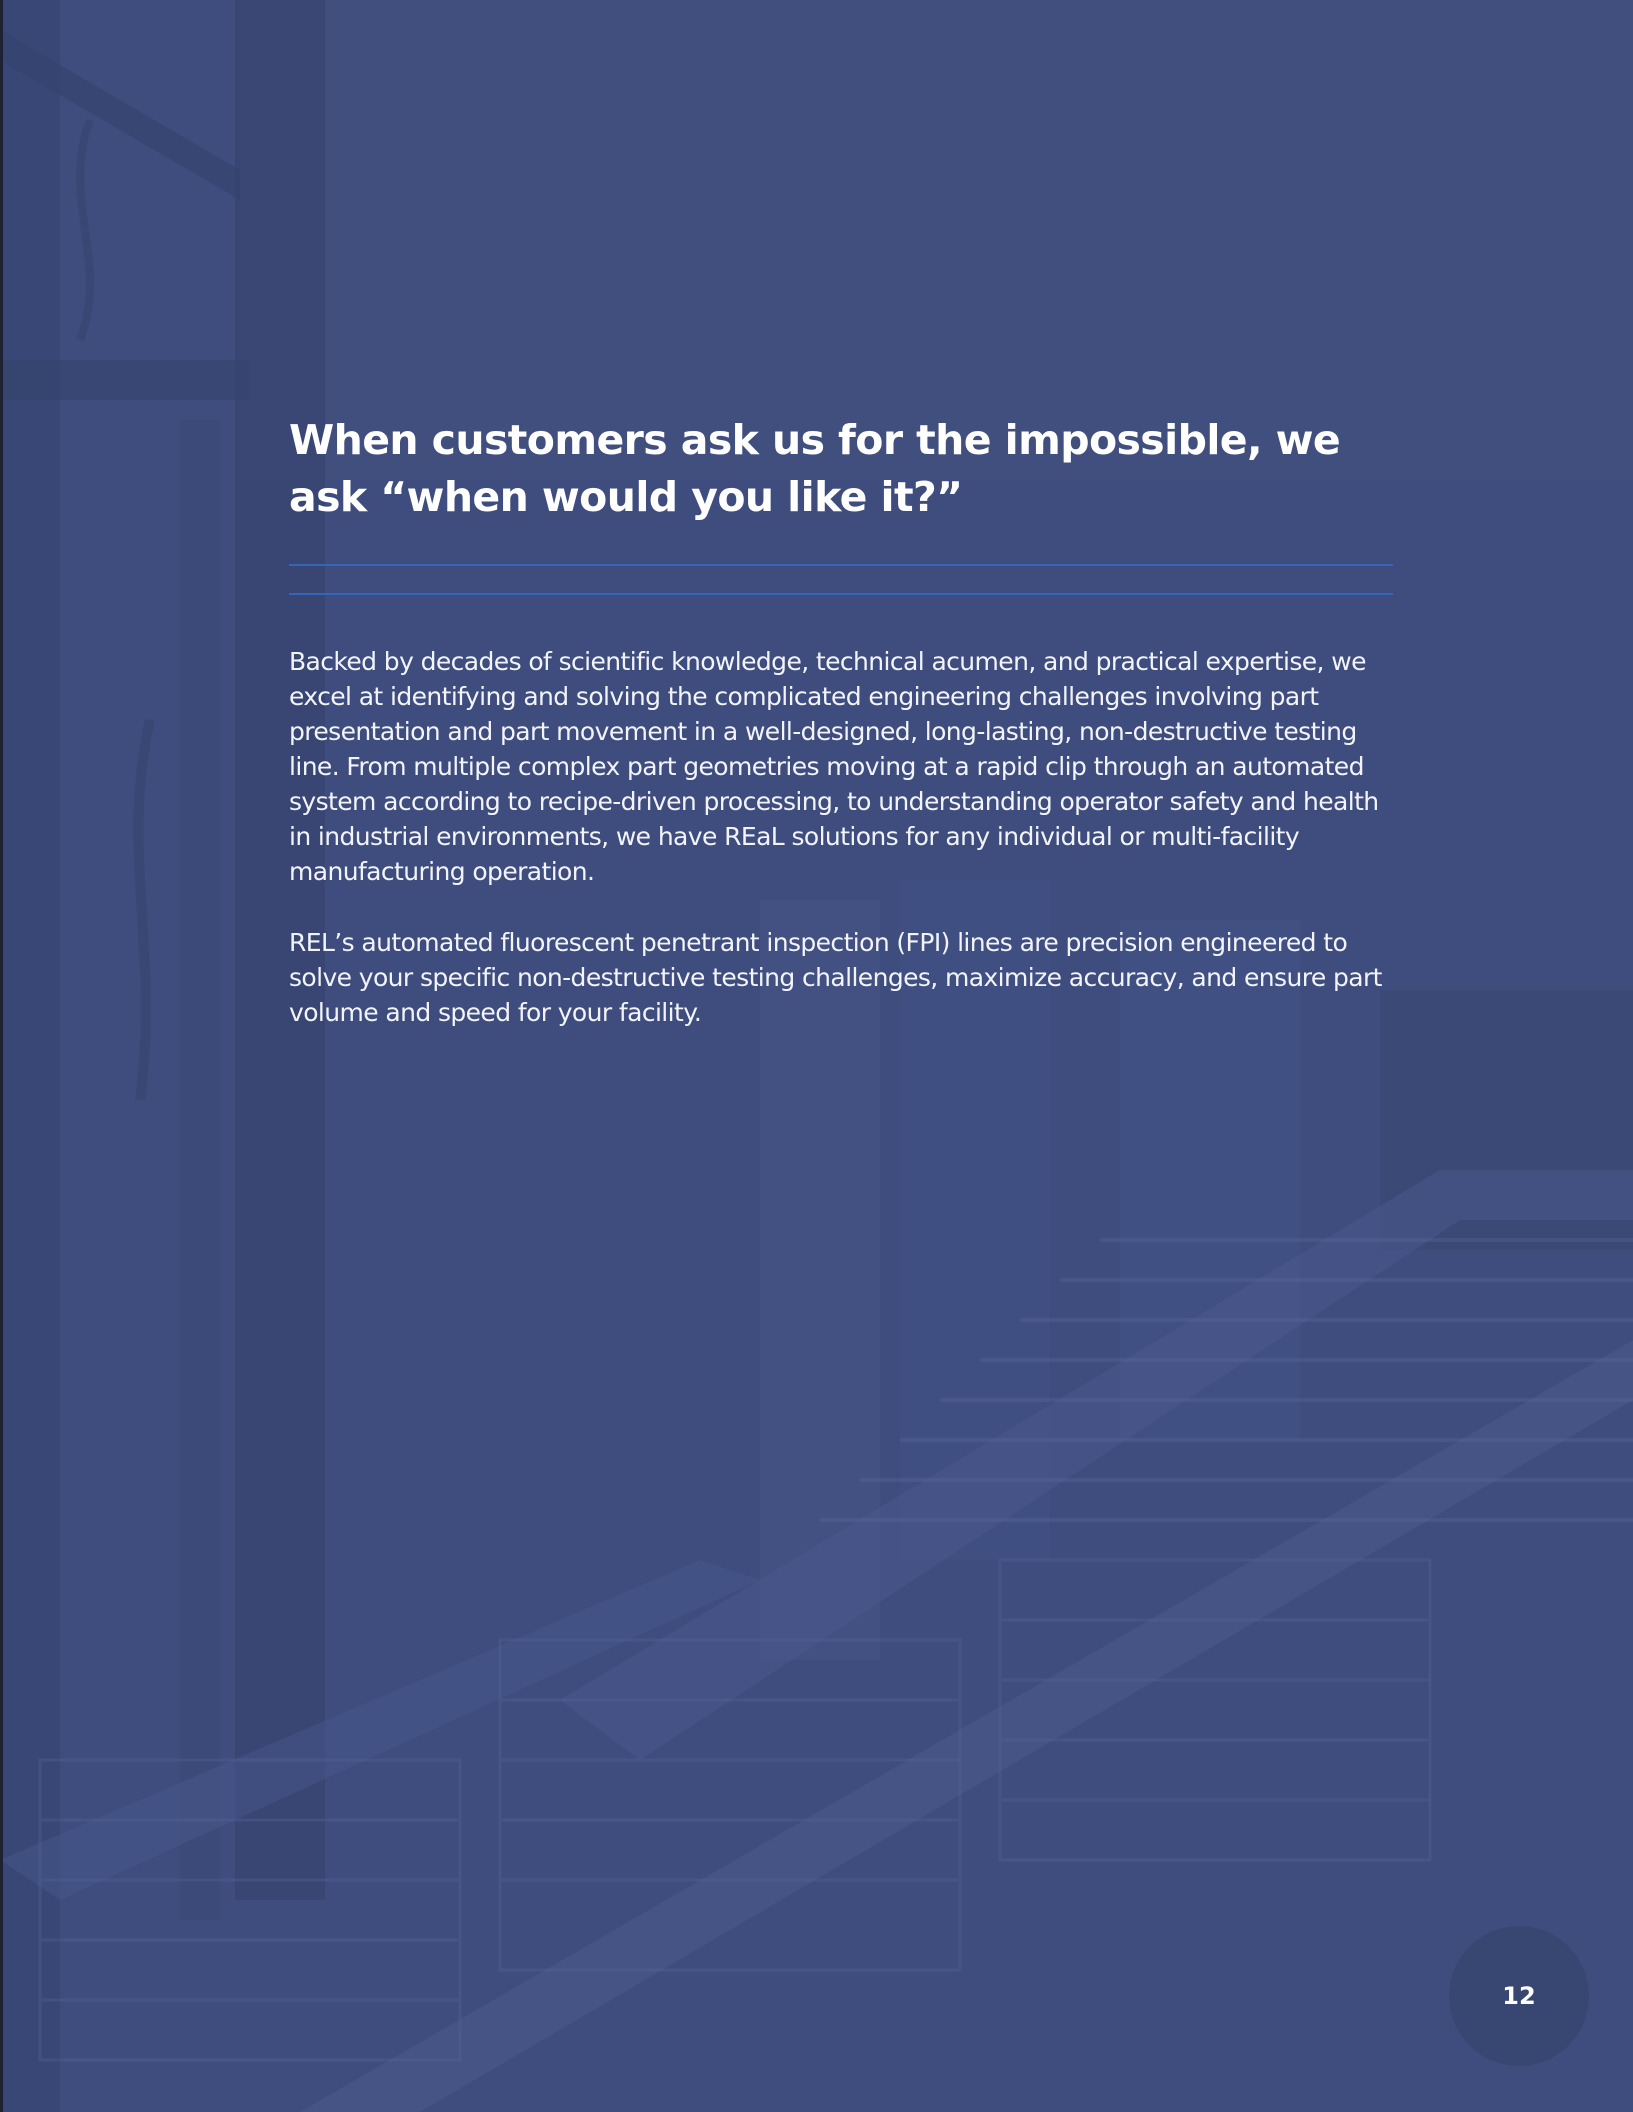  What do you see at coordinates (841, 565) in the screenshot?
I see `divider-line-top` at bounding box center [841, 565].